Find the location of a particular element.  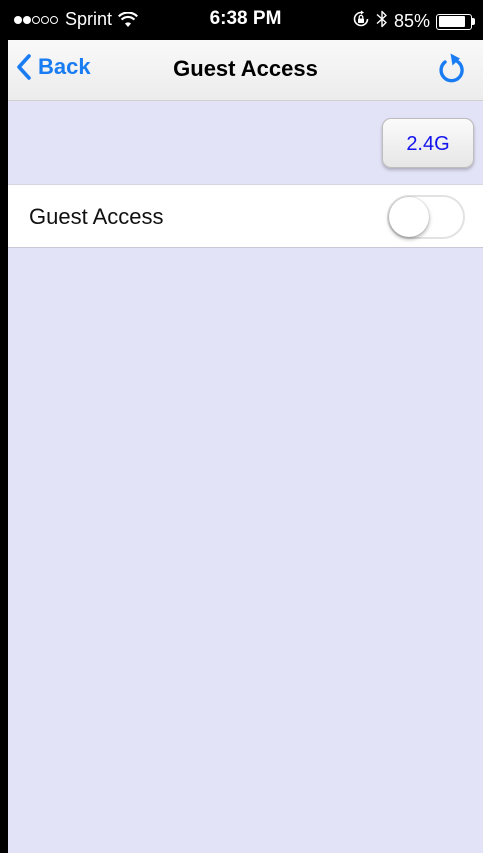

bluetooth-icon is located at coordinates (382, 21).